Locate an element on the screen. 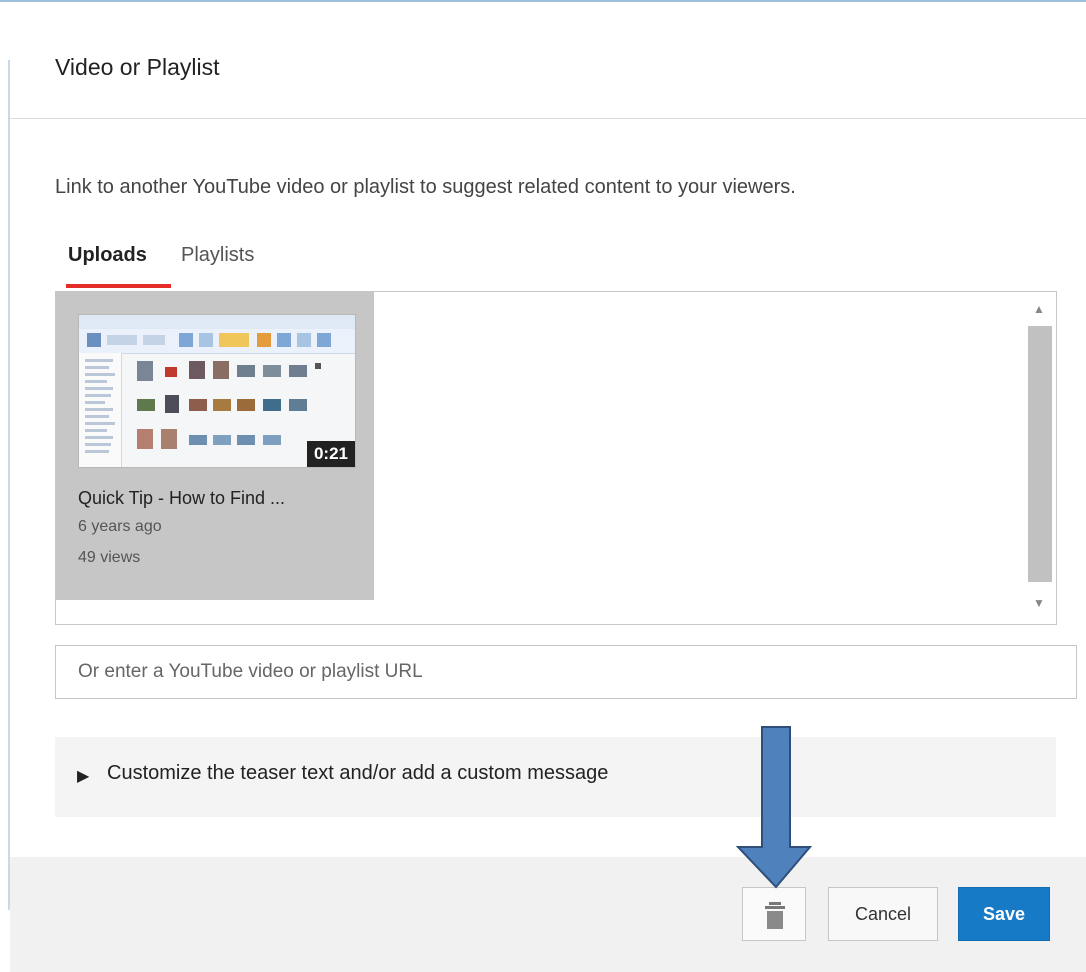  dialog-title: Video or Playlist is located at coordinates (137, 67).